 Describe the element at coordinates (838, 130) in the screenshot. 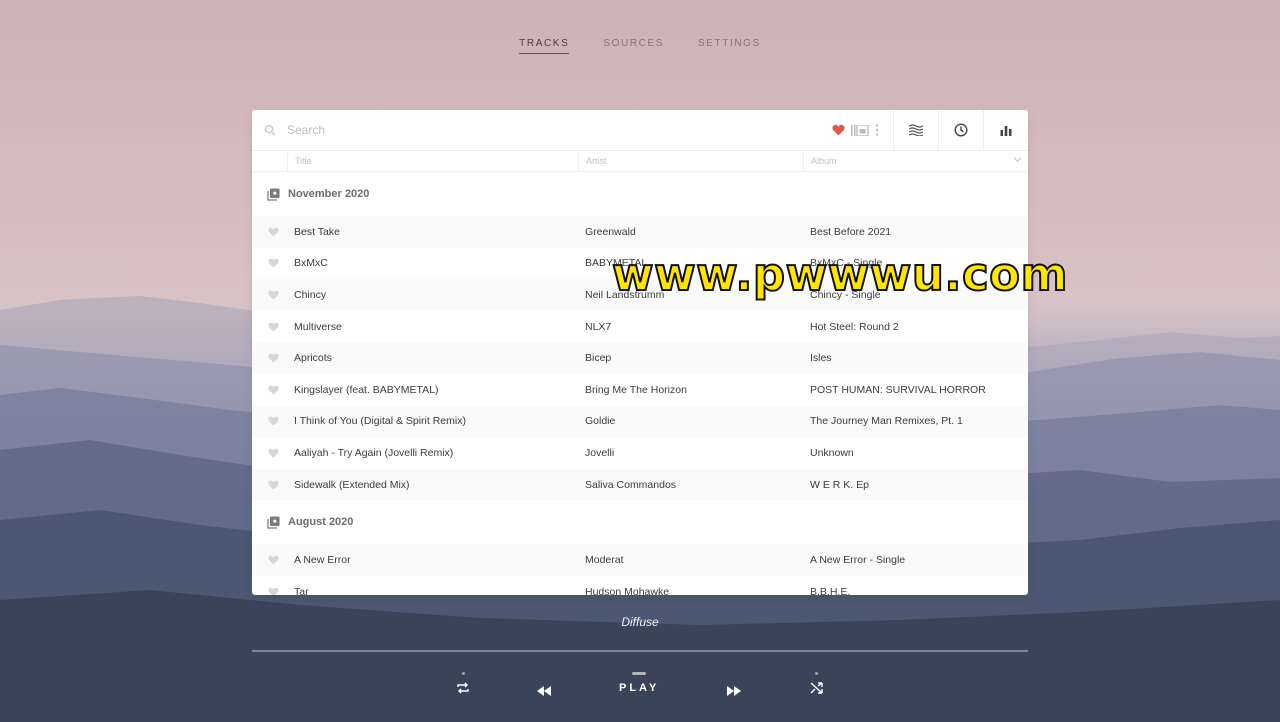

I see `favorites-heart-icon` at that location.